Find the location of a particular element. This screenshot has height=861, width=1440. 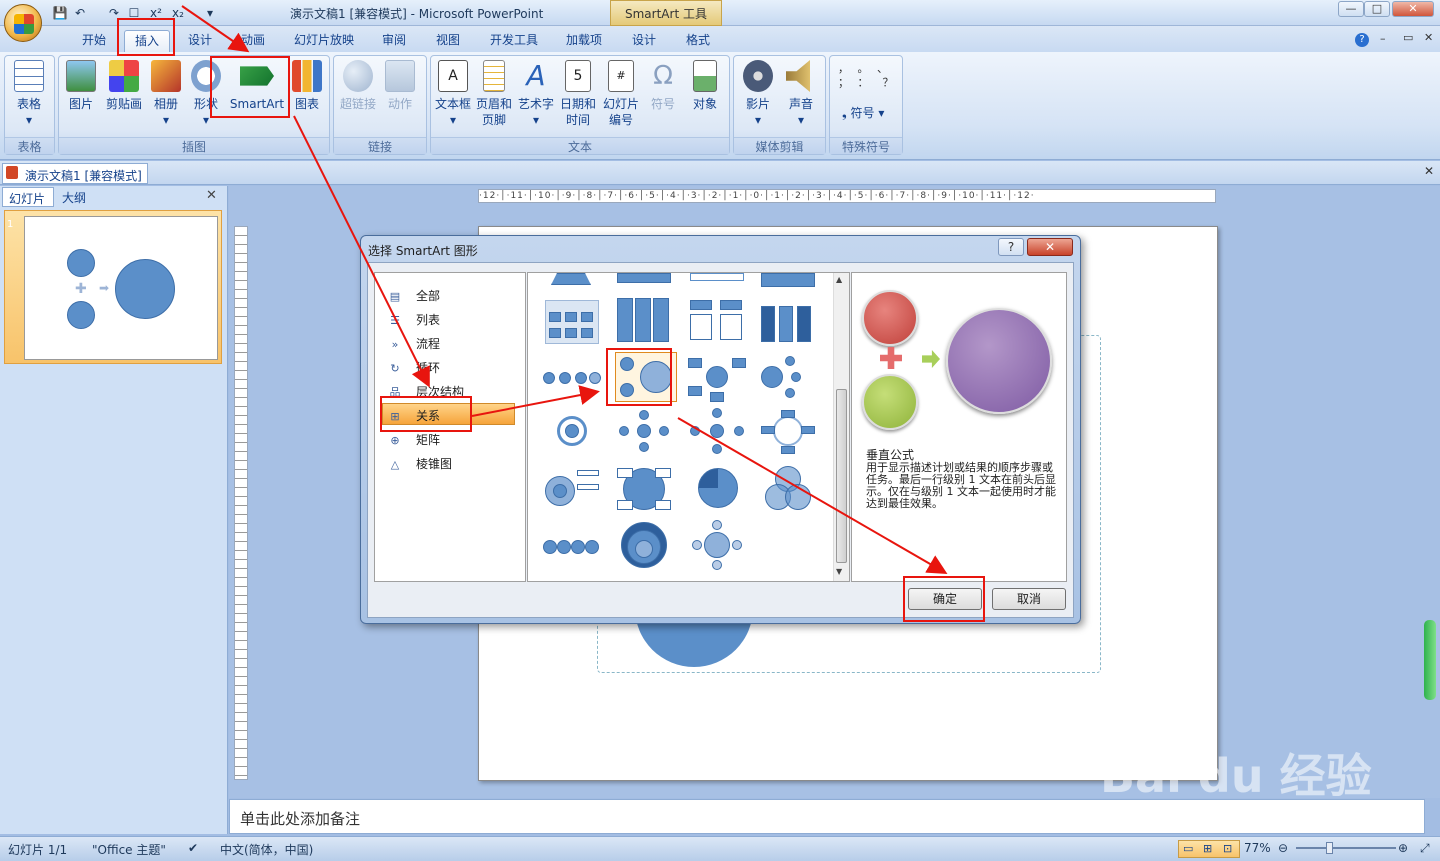

arrow-layout-to-ok is located at coordinates (812, 496).